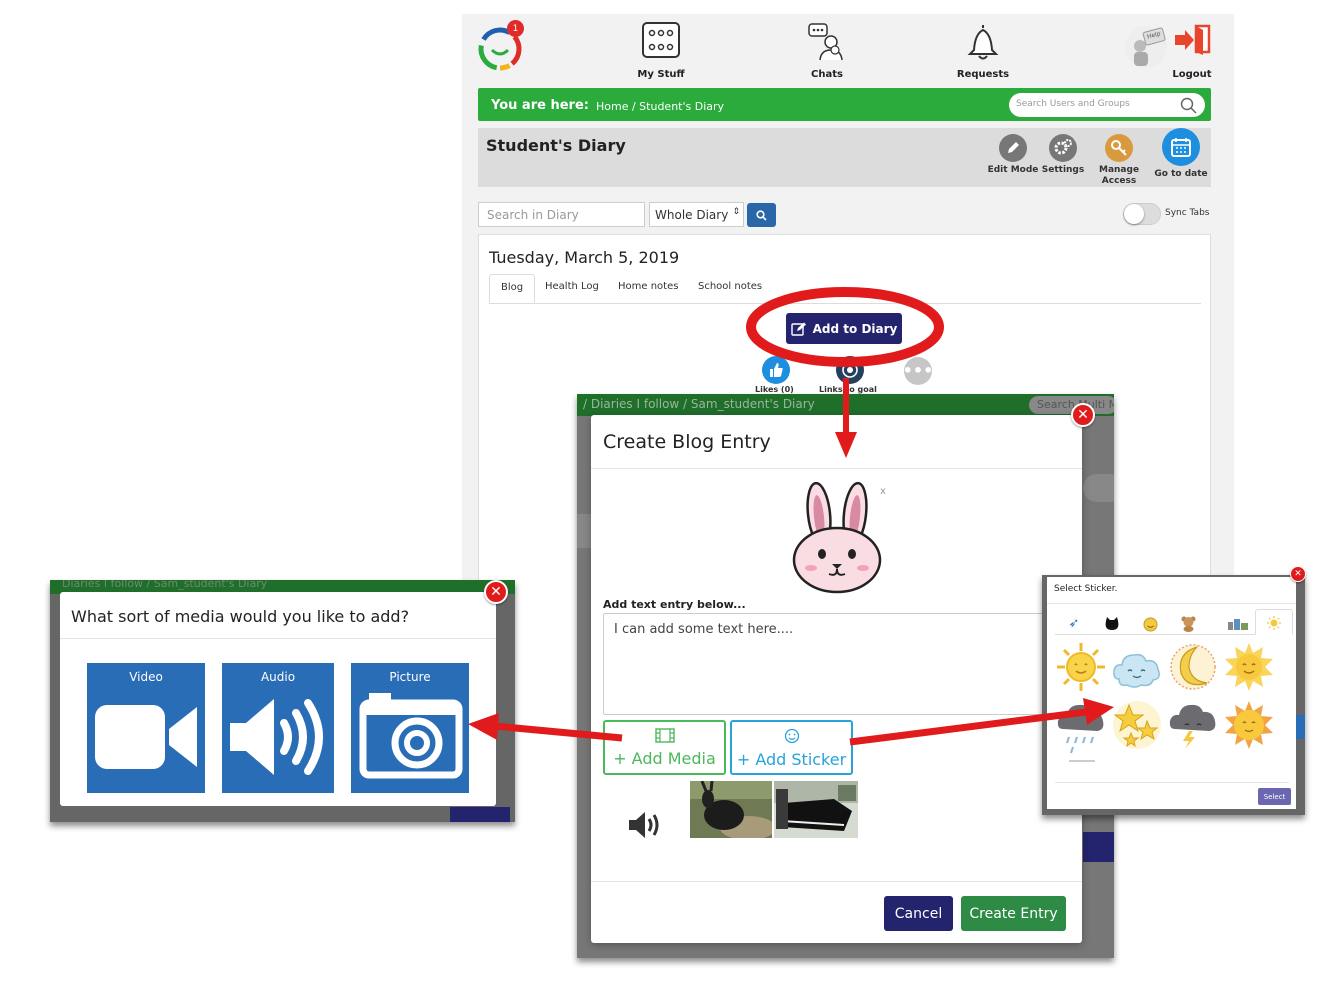 Image resolution: width=1334 pixels, height=989 pixels. Describe the element at coordinates (660, 106) in the screenshot. I see `breadcrumb: Home / Student's Diary` at that location.